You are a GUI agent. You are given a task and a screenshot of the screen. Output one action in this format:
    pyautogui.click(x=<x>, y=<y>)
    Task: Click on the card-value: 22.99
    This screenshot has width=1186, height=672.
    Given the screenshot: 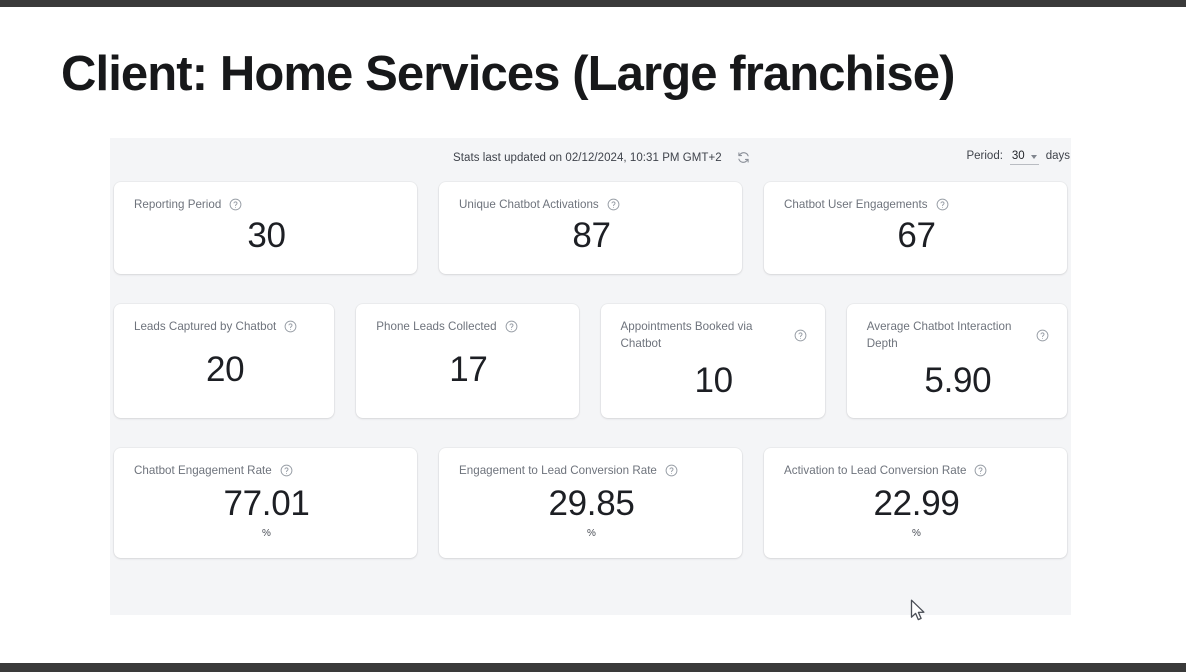 What is the action you would take?
    pyautogui.click(x=916, y=503)
    